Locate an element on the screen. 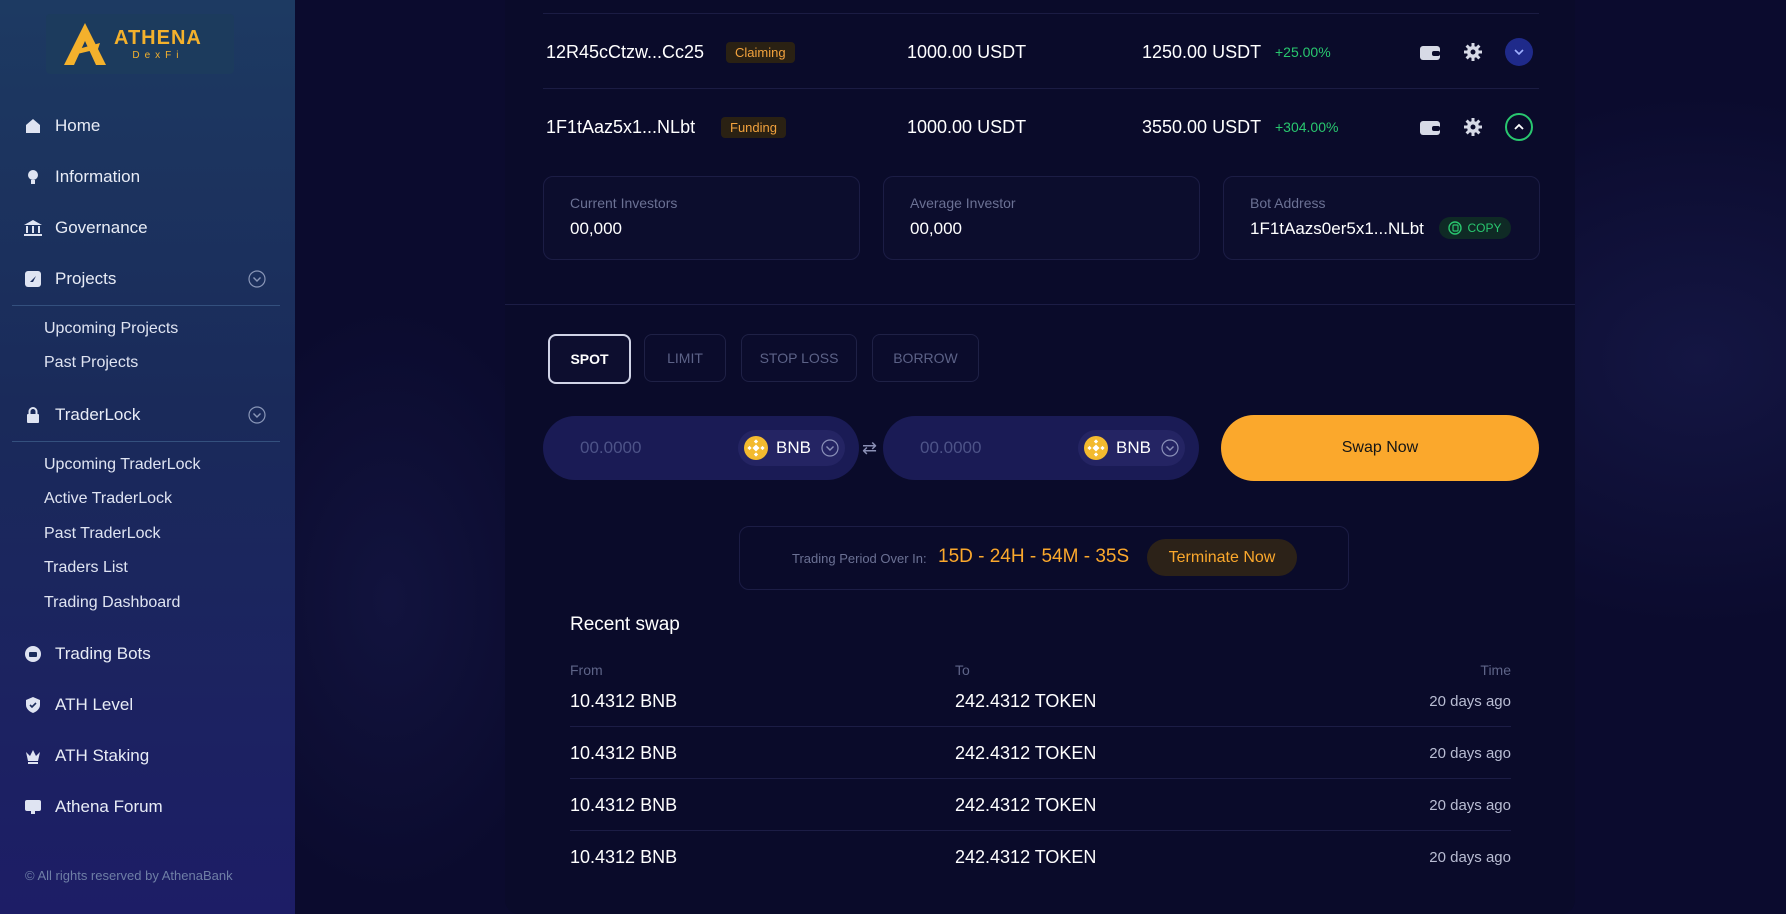 This screenshot has width=1786, height=914. projects-icon is located at coordinates (33, 279).